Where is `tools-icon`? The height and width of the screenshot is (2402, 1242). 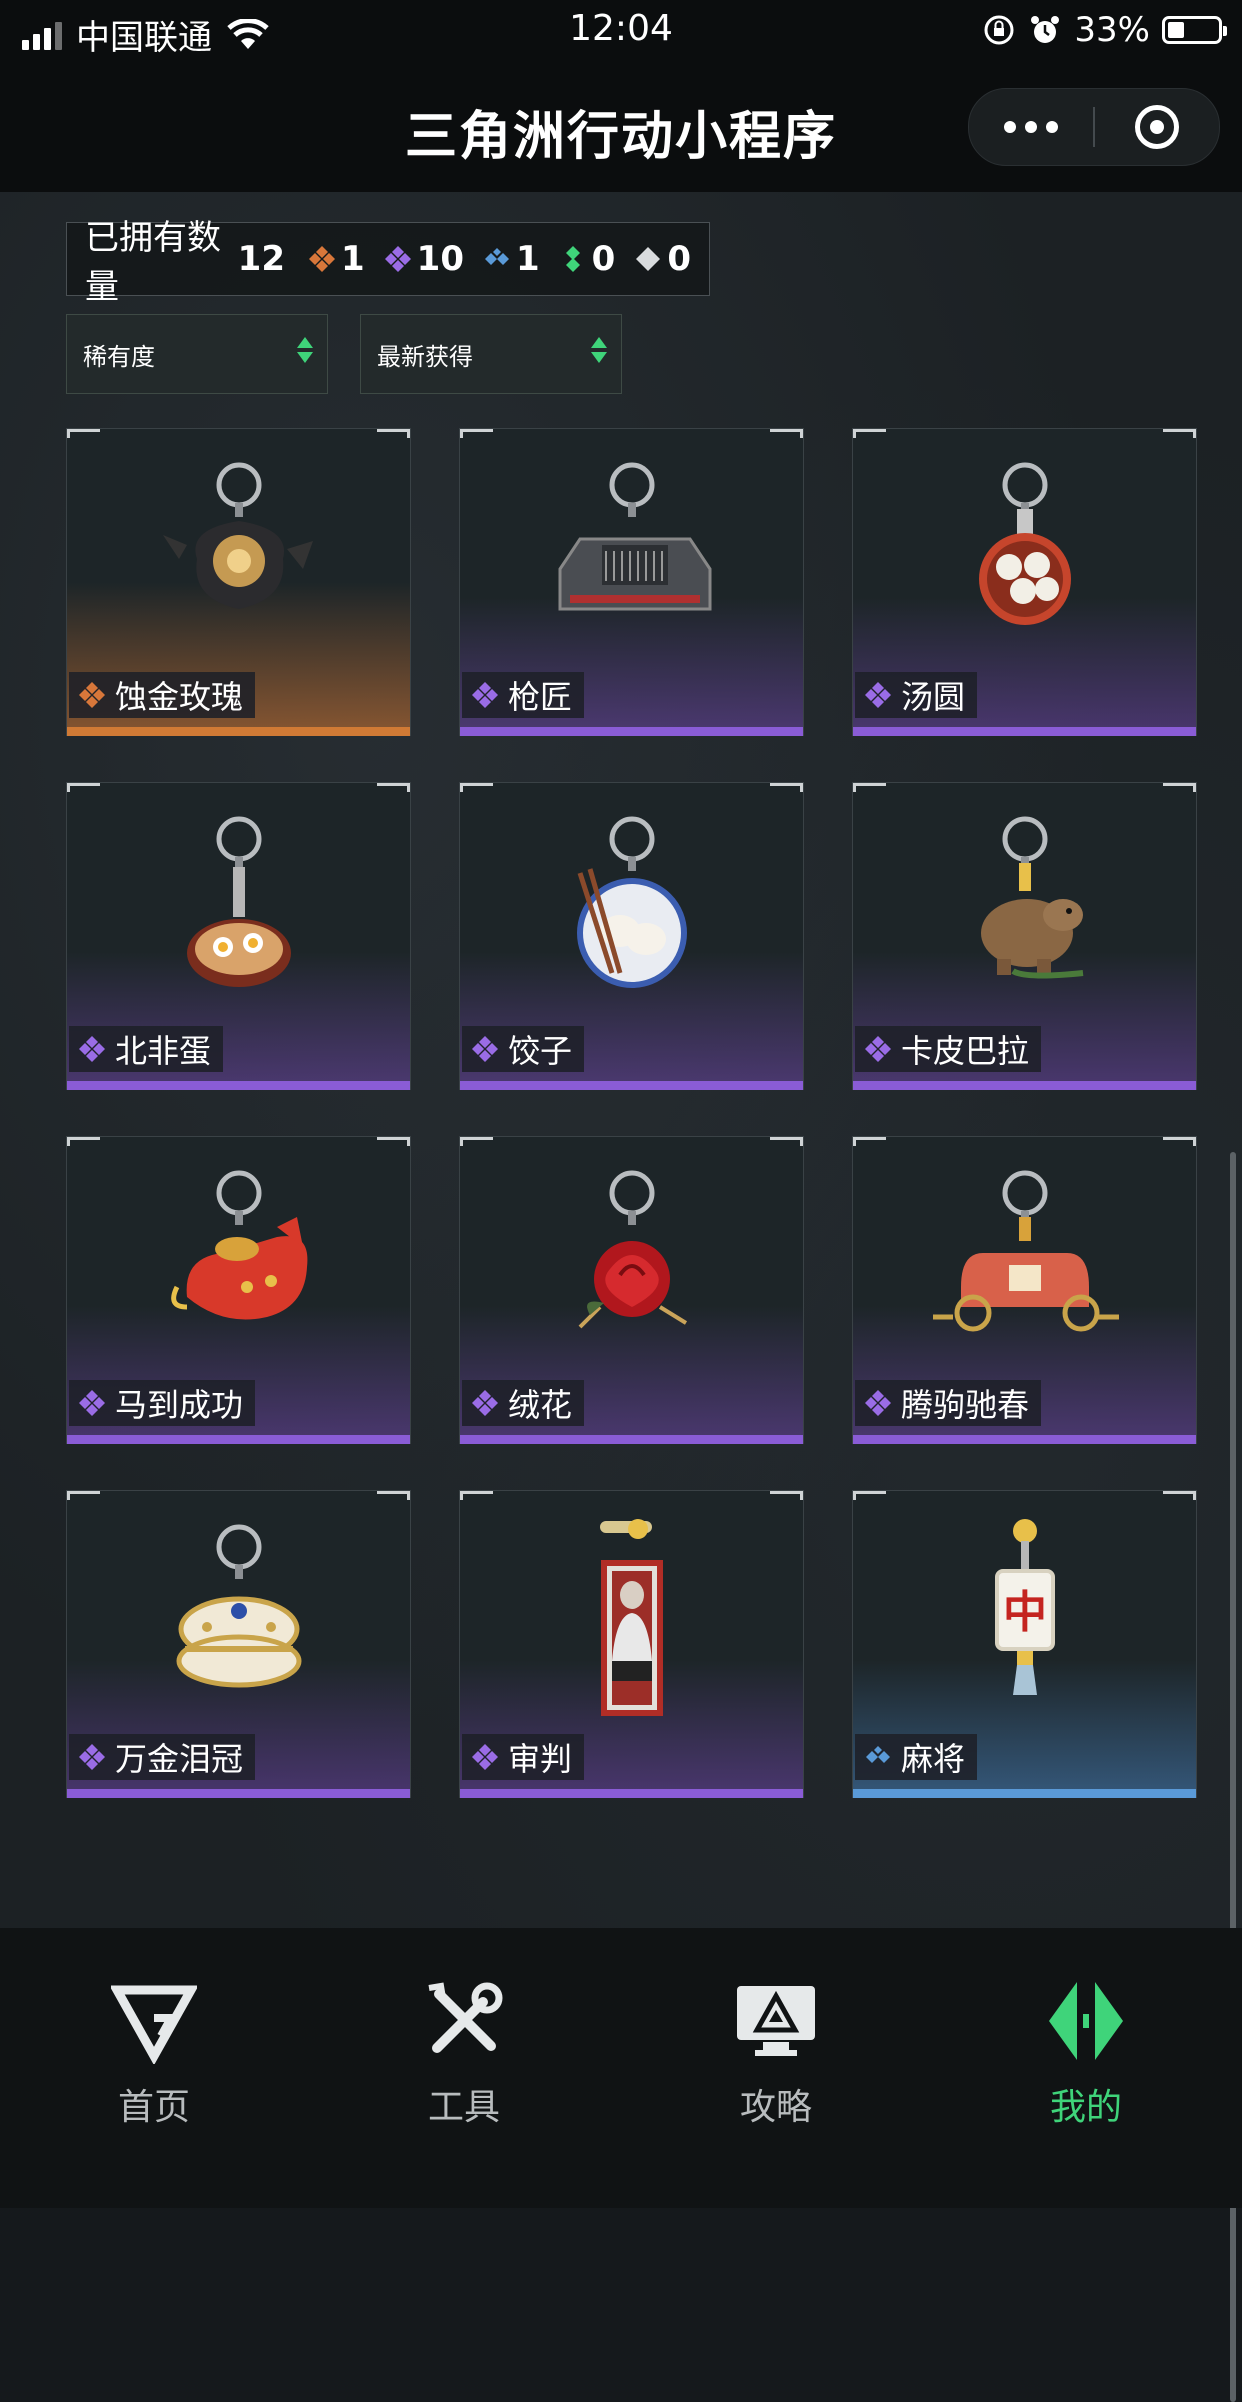
tools-icon is located at coordinates (465, 2017).